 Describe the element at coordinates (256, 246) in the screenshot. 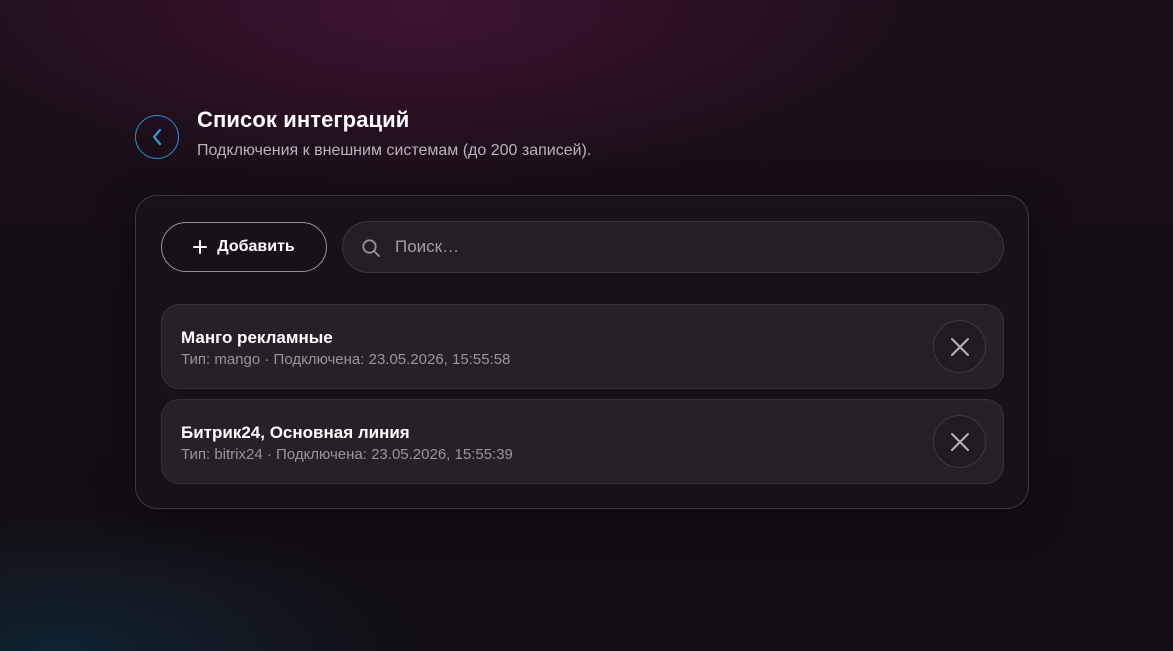

I see `add-button-label: Добавить` at that location.